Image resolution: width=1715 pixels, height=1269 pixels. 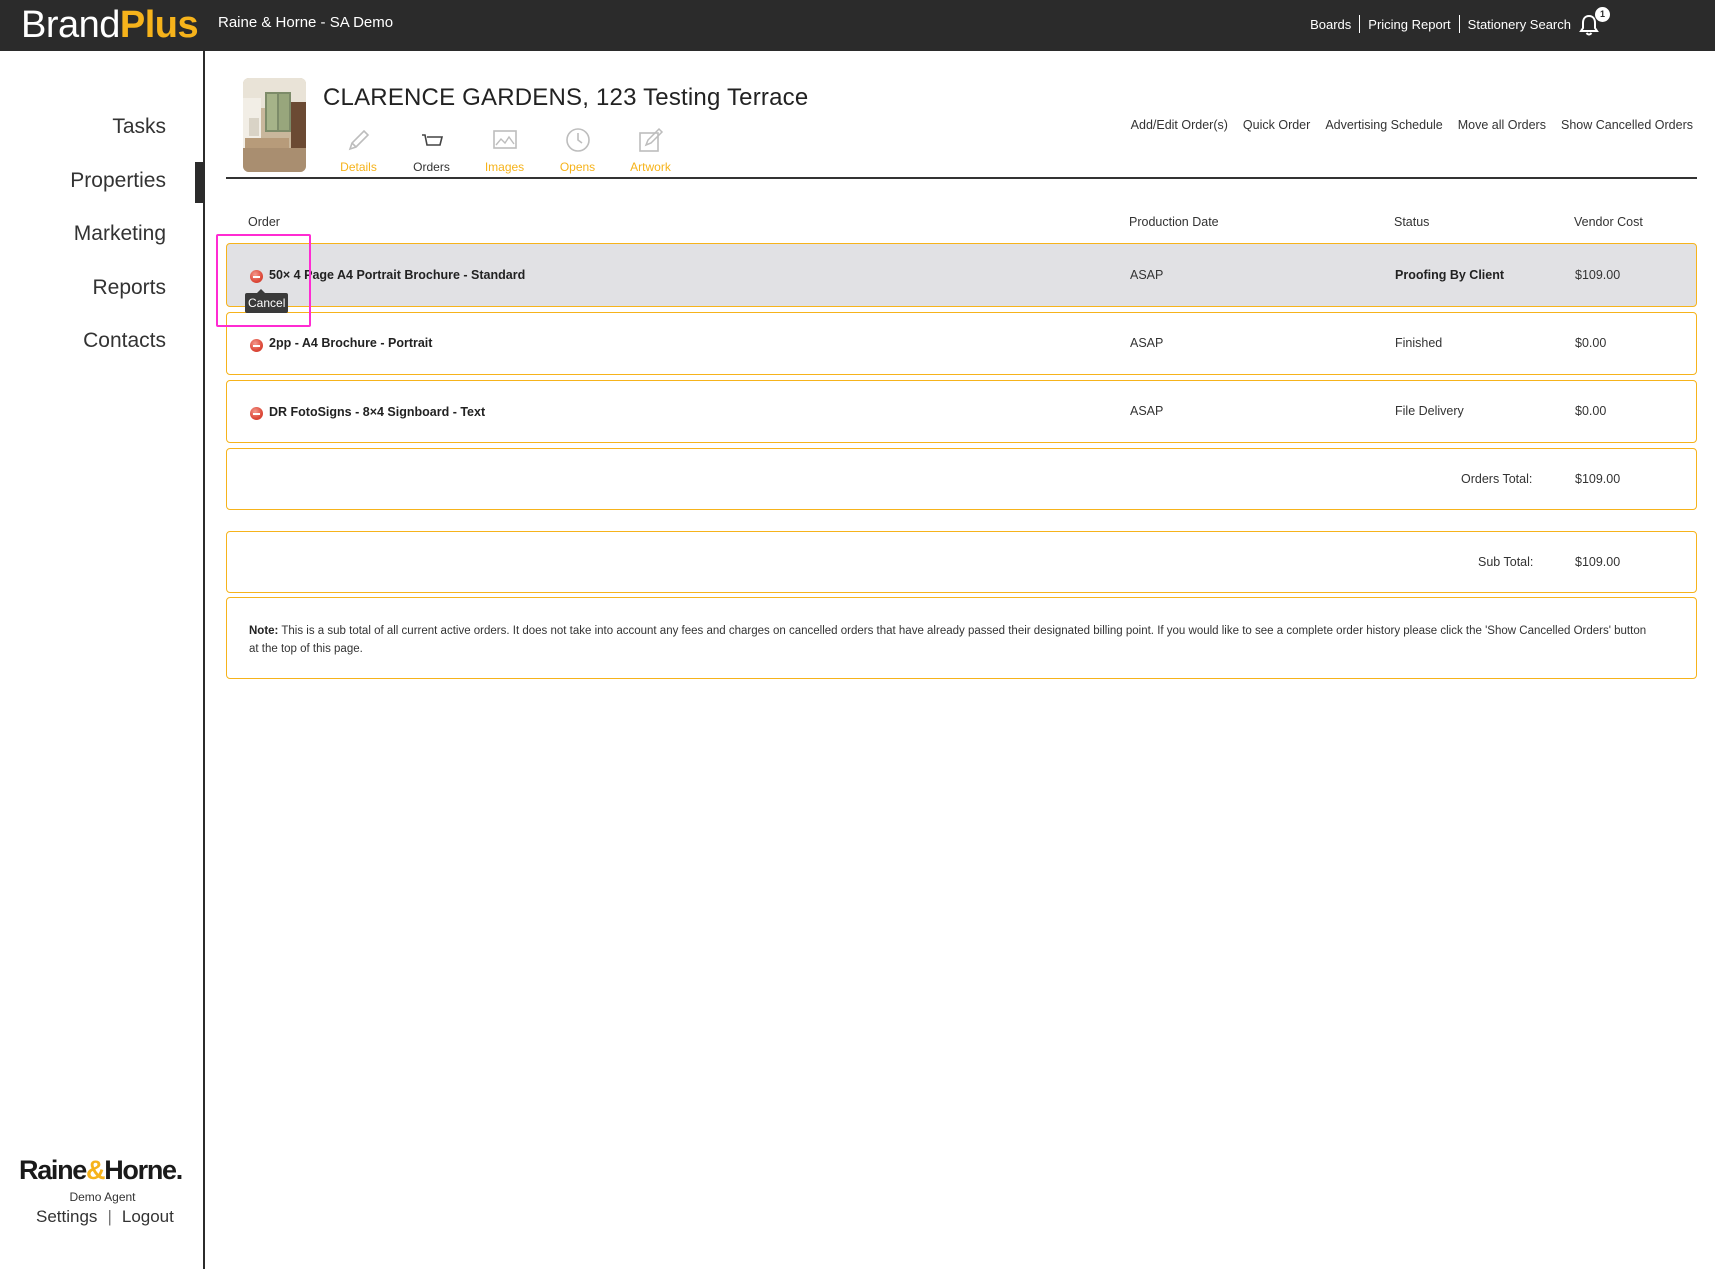 I want to click on tab-opens: Opens, so click(x=577, y=150).